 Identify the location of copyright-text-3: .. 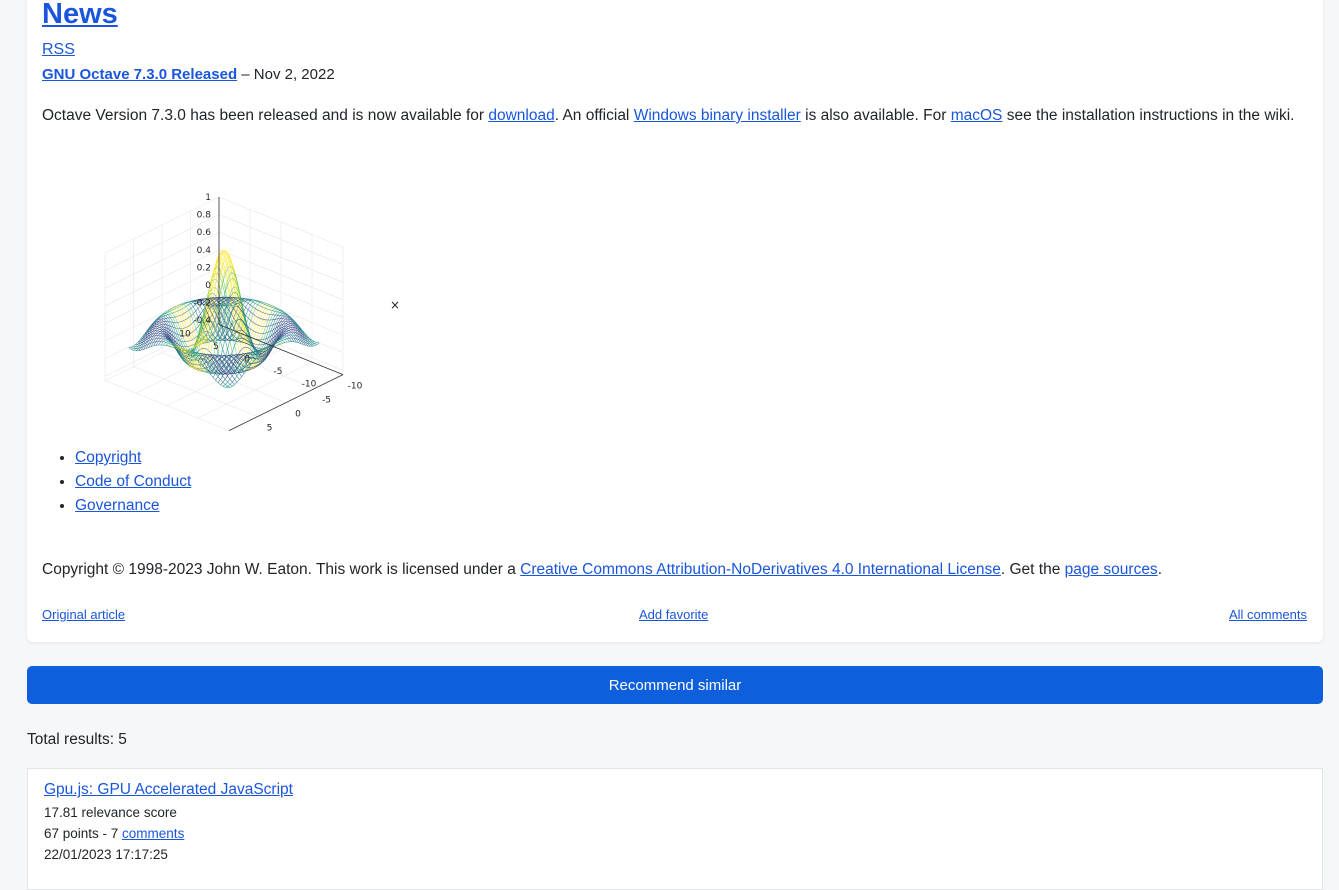
(1159, 569).